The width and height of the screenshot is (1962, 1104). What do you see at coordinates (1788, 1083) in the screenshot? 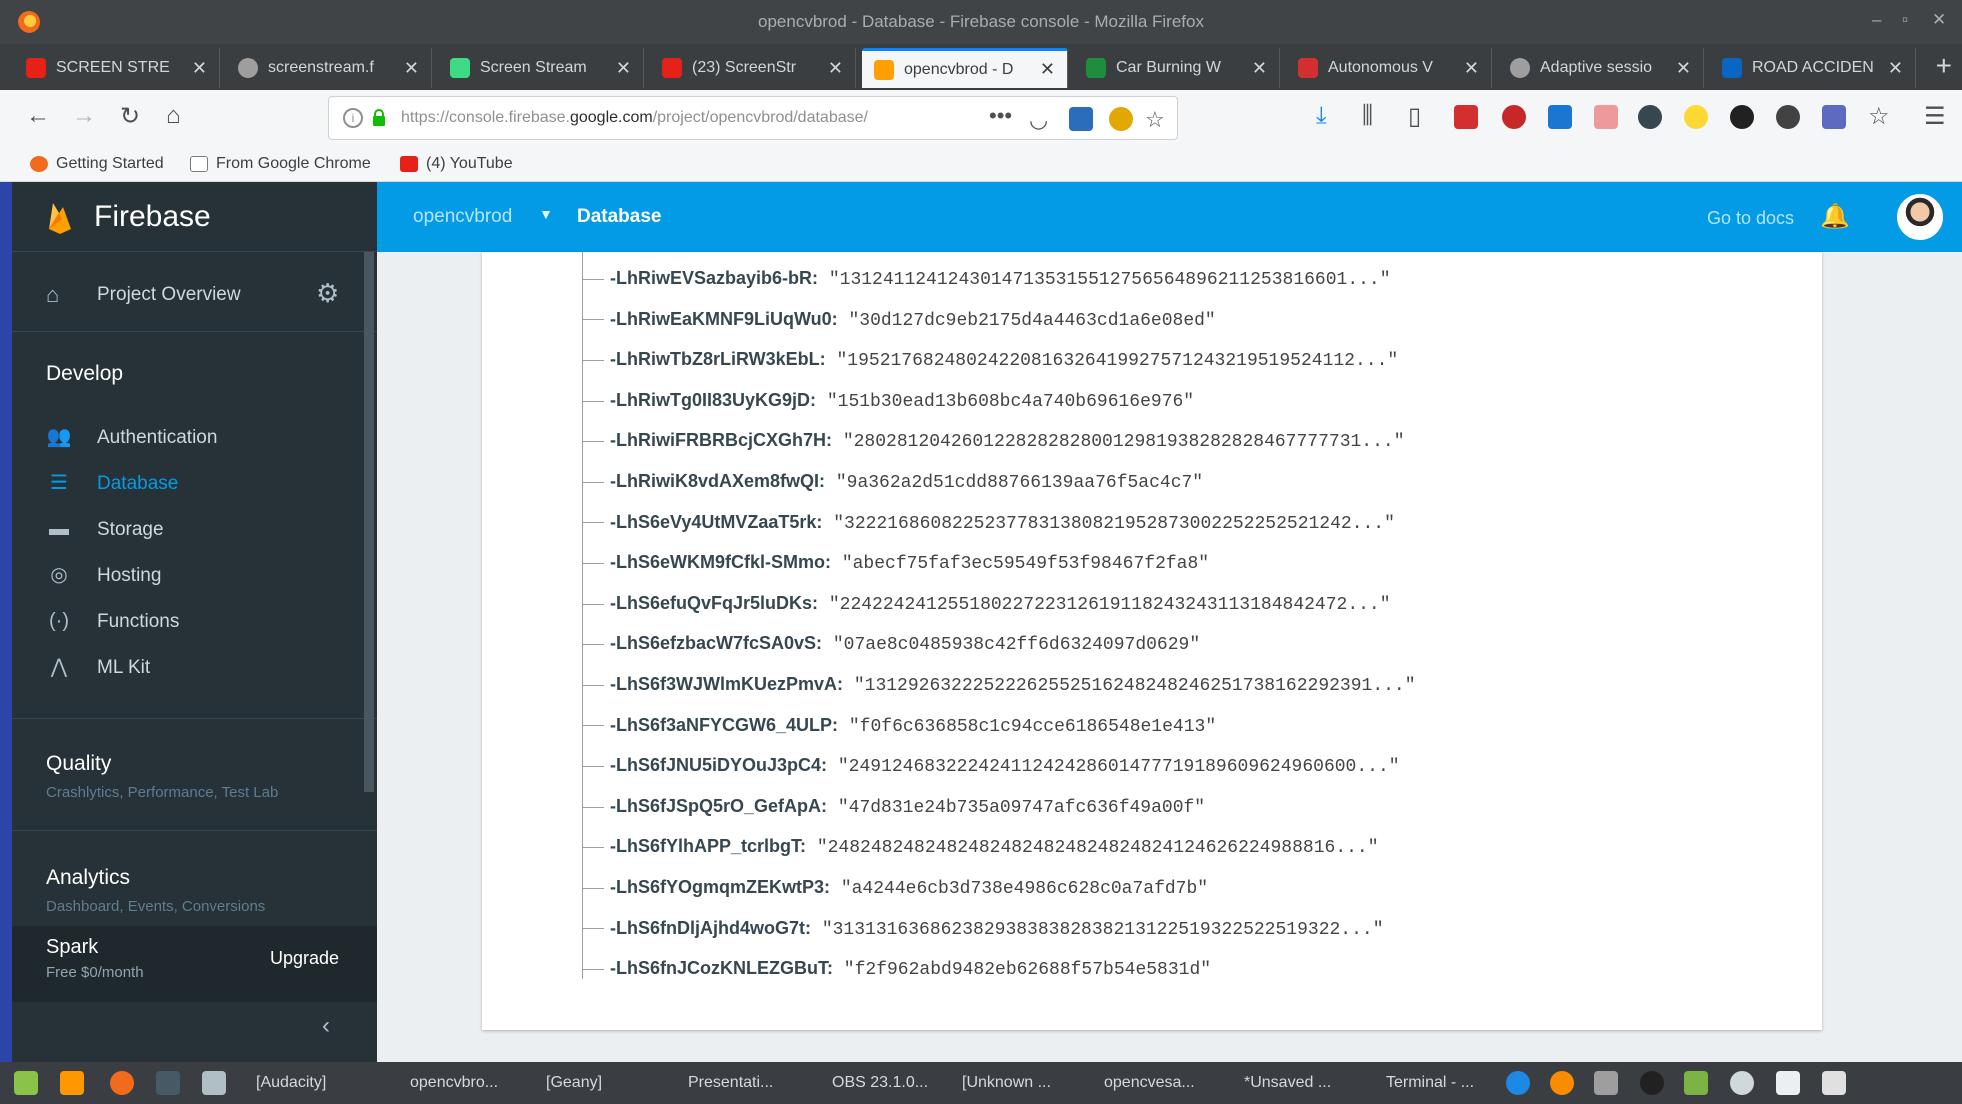
I see `clipboard-icon` at bounding box center [1788, 1083].